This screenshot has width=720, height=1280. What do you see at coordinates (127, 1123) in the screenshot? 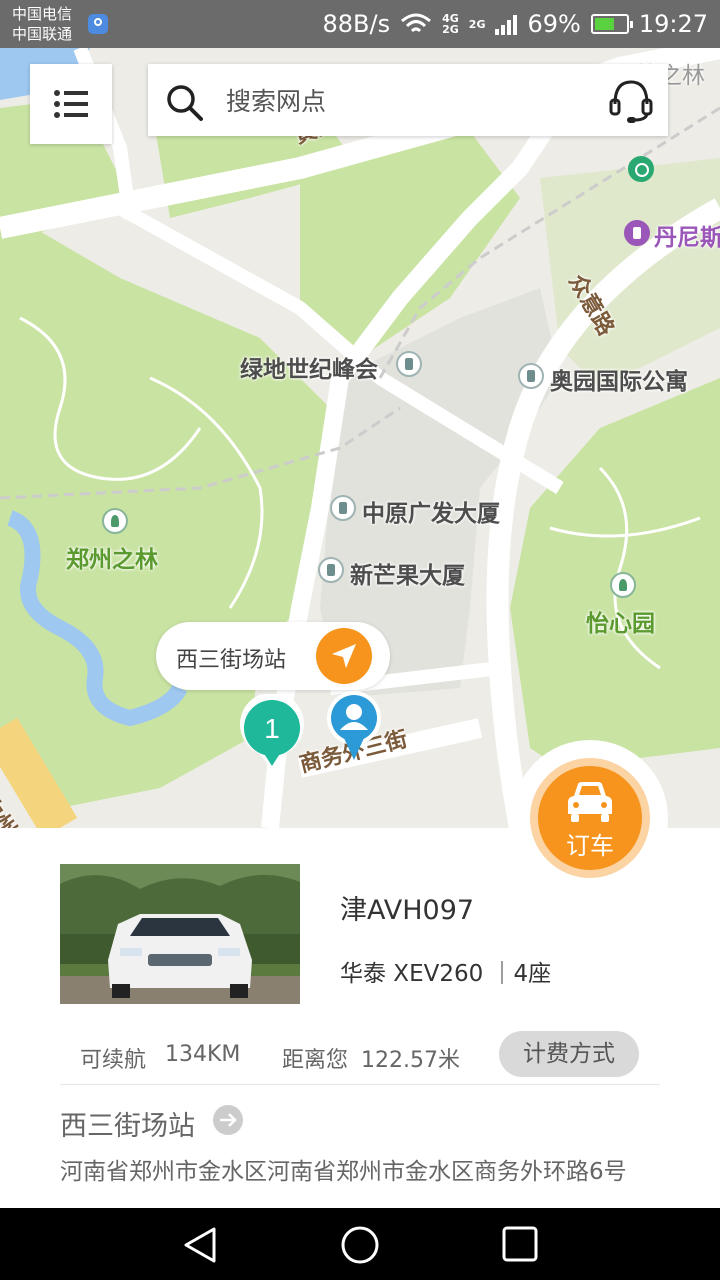
I see `station-name: 西三街场站` at bounding box center [127, 1123].